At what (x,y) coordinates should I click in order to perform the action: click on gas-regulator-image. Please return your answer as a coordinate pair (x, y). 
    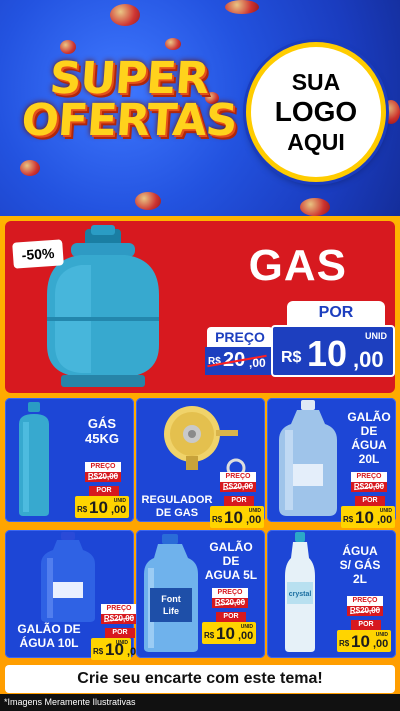
    Looking at the image, I should click on (205, 442).